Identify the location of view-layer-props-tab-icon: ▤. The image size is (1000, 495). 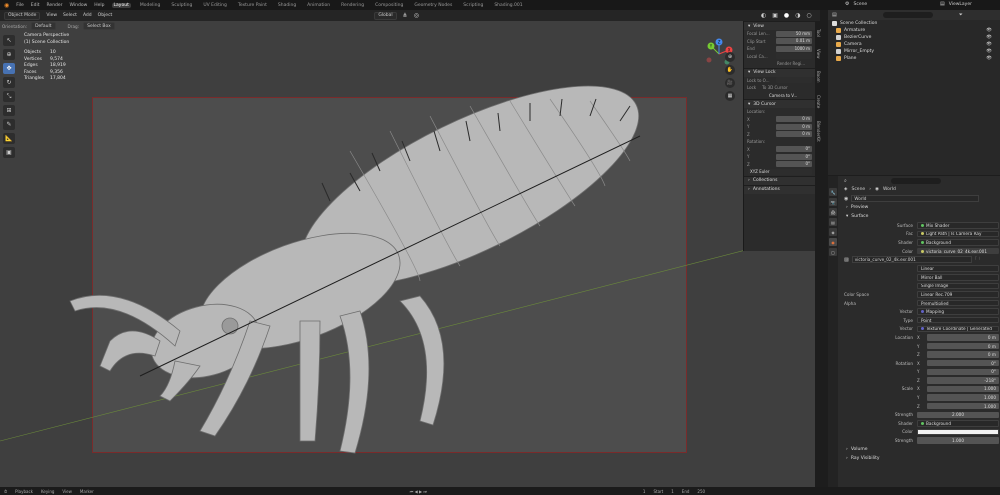
(833, 222).